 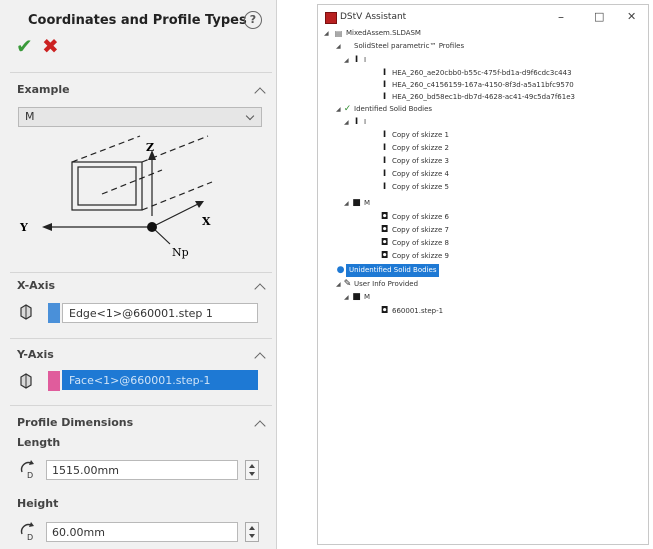 What do you see at coordinates (250, 116) in the screenshot?
I see `chevron-down-icon` at bounding box center [250, 116].